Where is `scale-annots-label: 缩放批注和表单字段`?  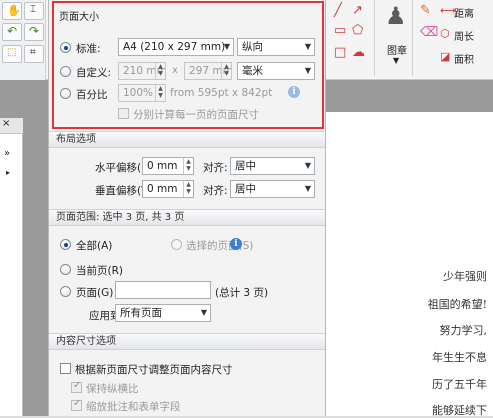 scale-annots-label: 缩放批注和表单字段 is located at coordinates (133, 407).